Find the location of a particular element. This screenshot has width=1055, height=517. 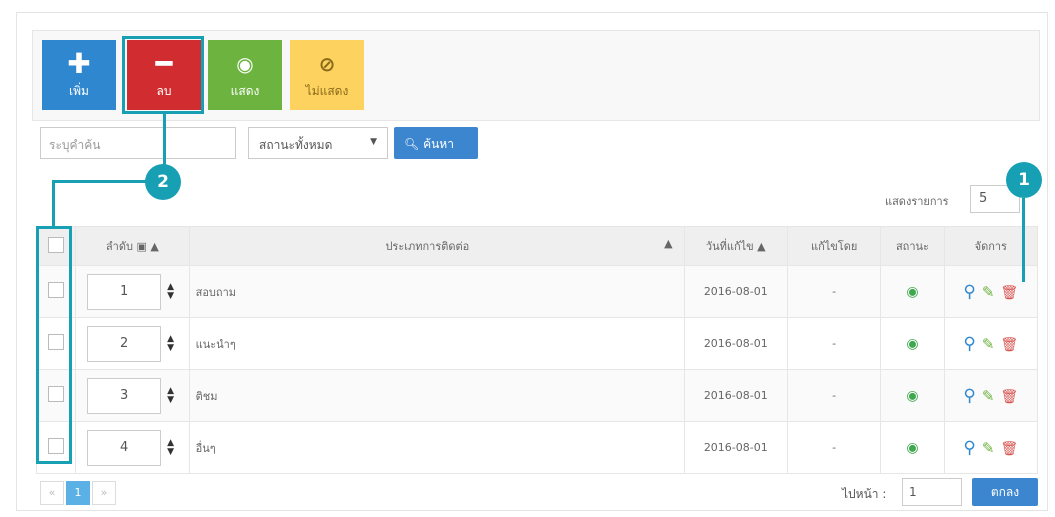

add-label: เพิ่ม is located at coordinates (79, 91).